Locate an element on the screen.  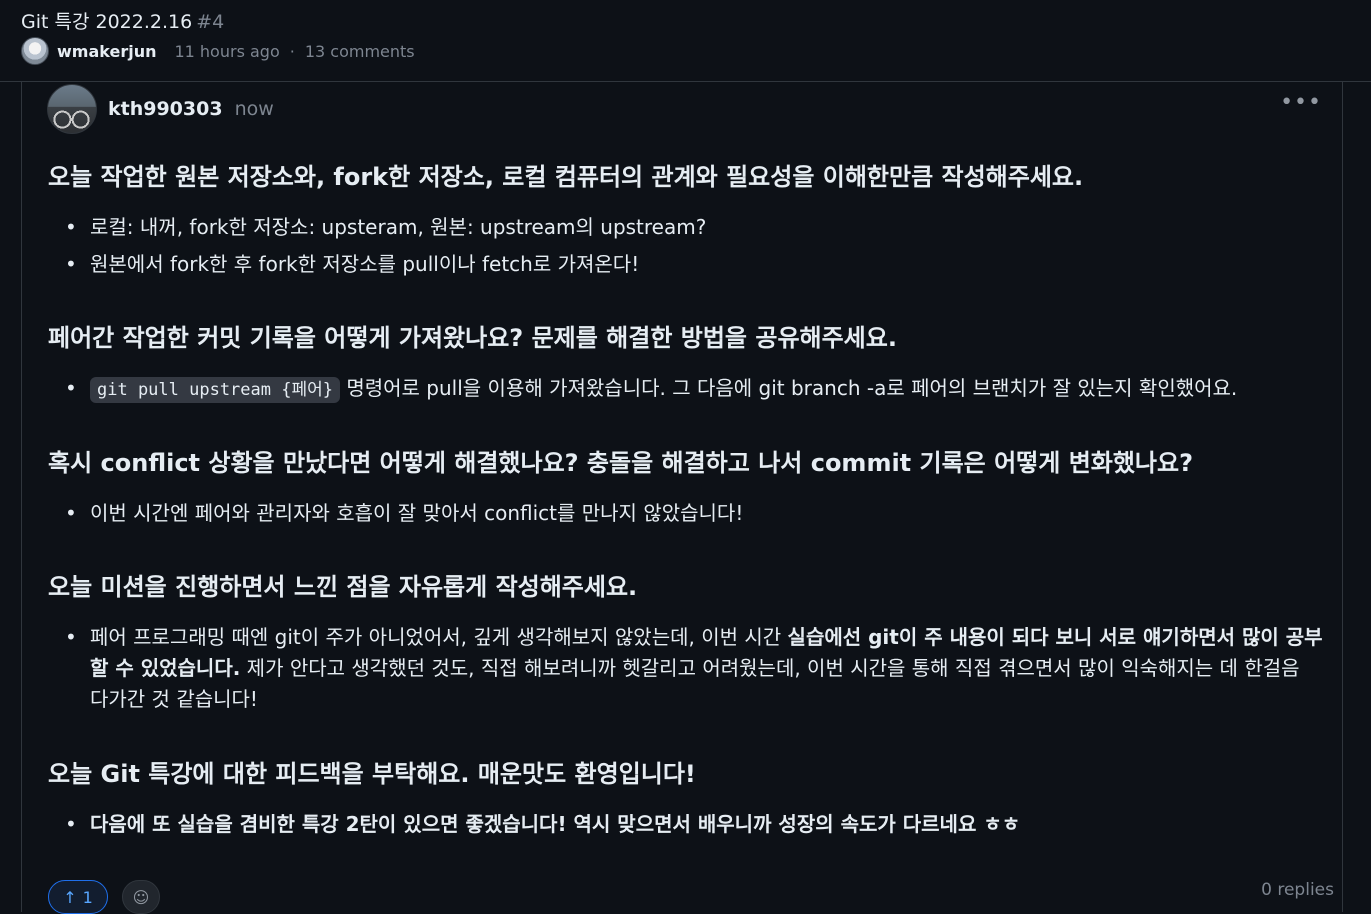
discussion-title: Git 특강 2022.2.16 is located at coordinates (107, 22).